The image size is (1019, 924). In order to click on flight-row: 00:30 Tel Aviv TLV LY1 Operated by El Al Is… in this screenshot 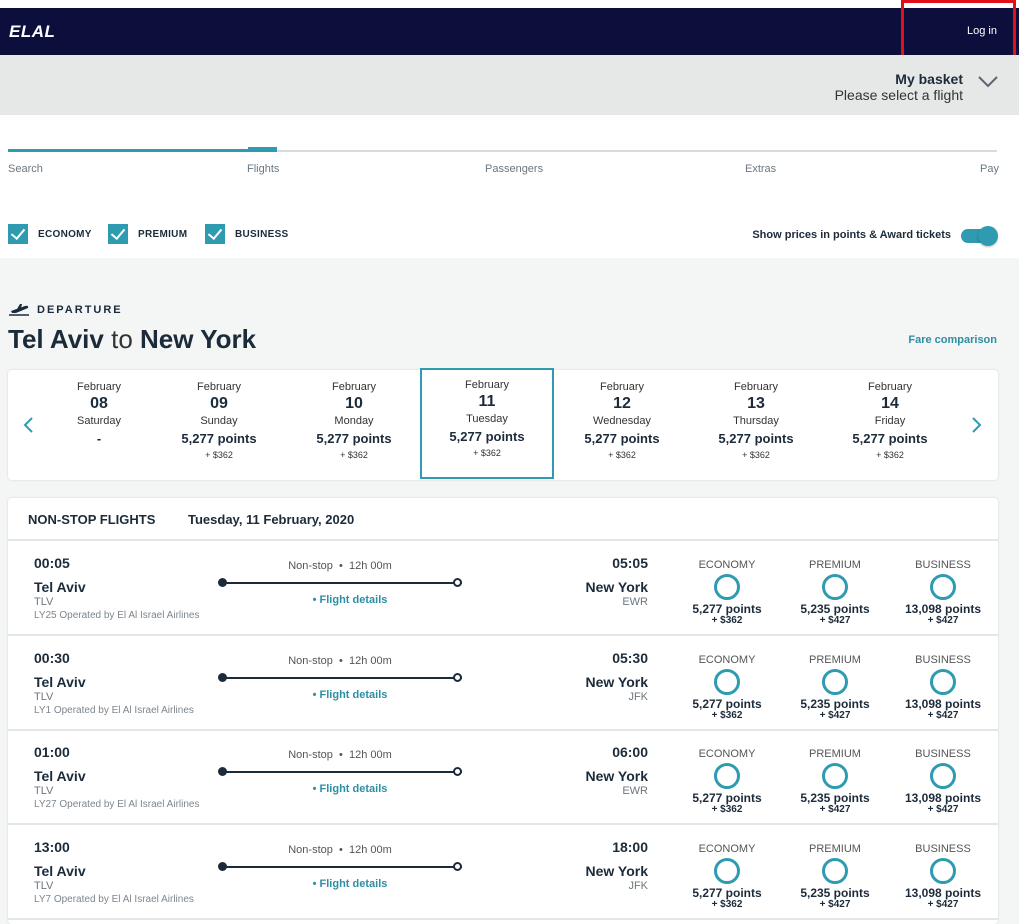, I will do `click(503, 684)`.